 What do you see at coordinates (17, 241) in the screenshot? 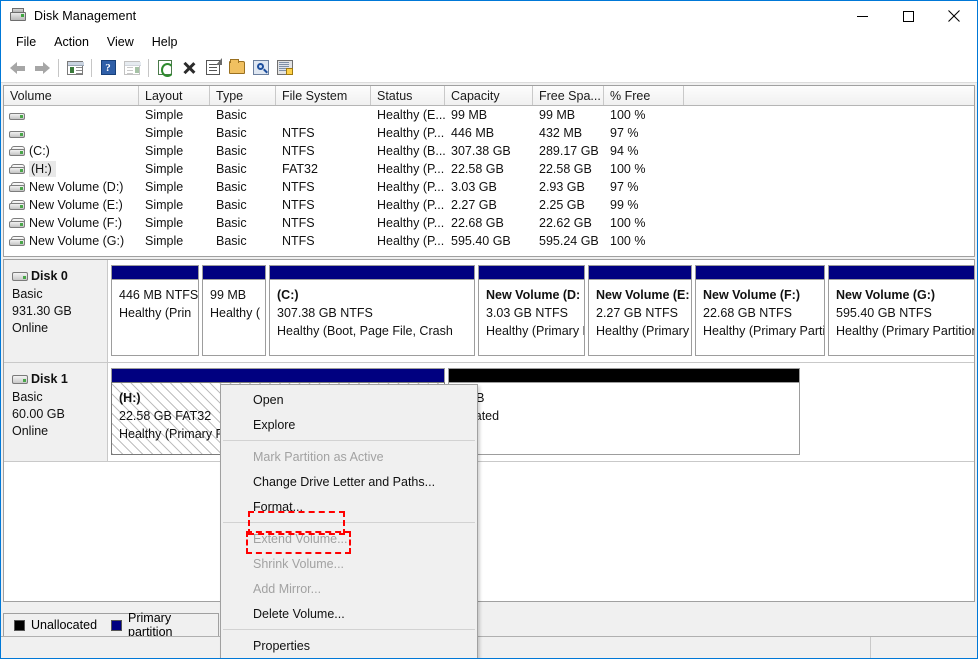
I see `drive-icon` at bounding box center [17, 241].